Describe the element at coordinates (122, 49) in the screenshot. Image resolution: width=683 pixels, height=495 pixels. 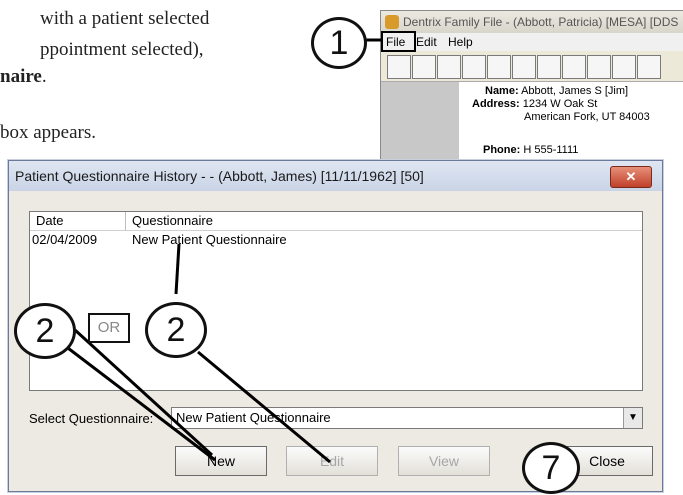
I see `doc-line-2: ppointment selected),` at that location.